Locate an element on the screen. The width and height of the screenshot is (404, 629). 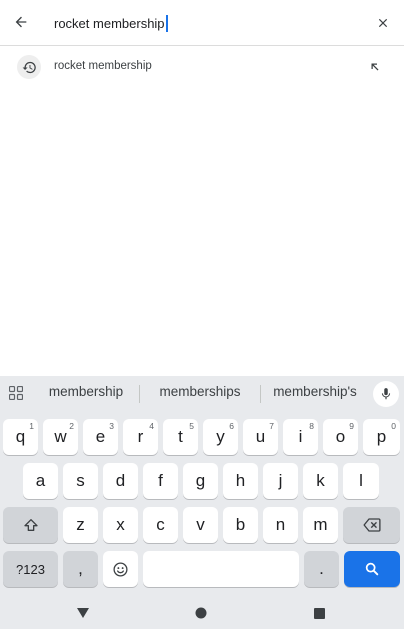
key-u: u7 is located at coordinates (260, 437).